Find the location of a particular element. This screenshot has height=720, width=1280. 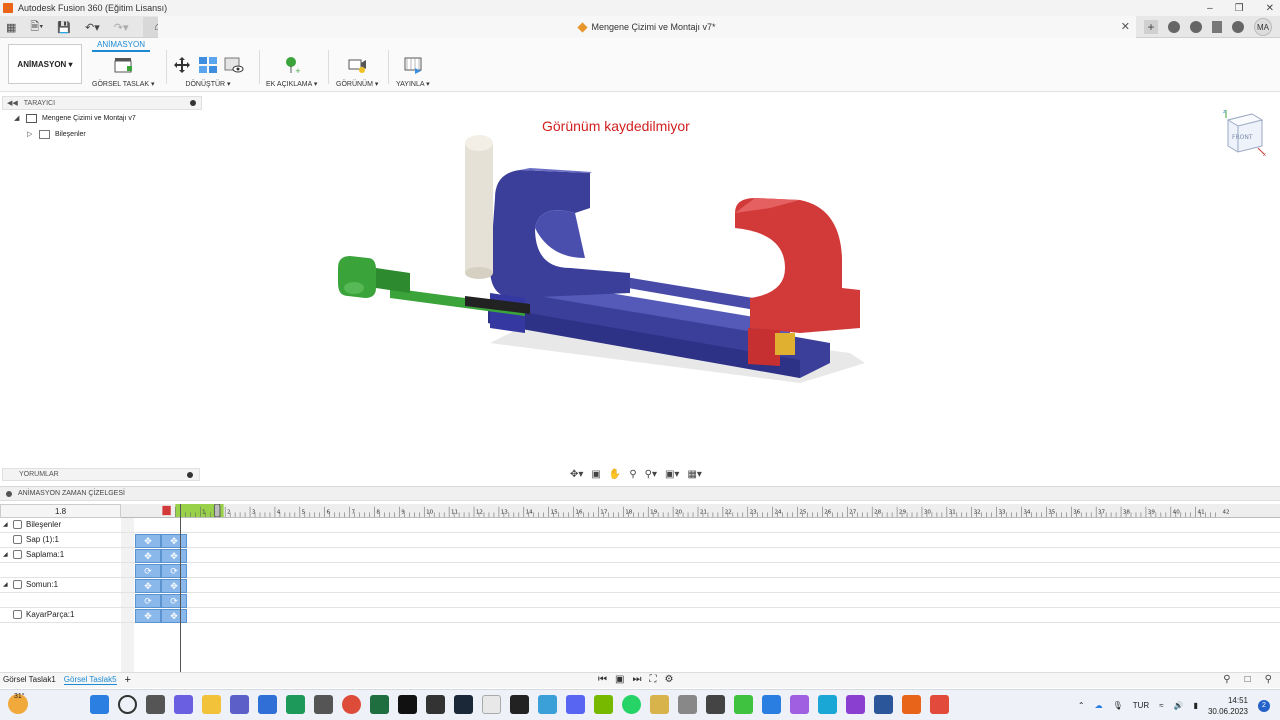

close-tab-icon: ✕ is located at coordinates (1125, 26).